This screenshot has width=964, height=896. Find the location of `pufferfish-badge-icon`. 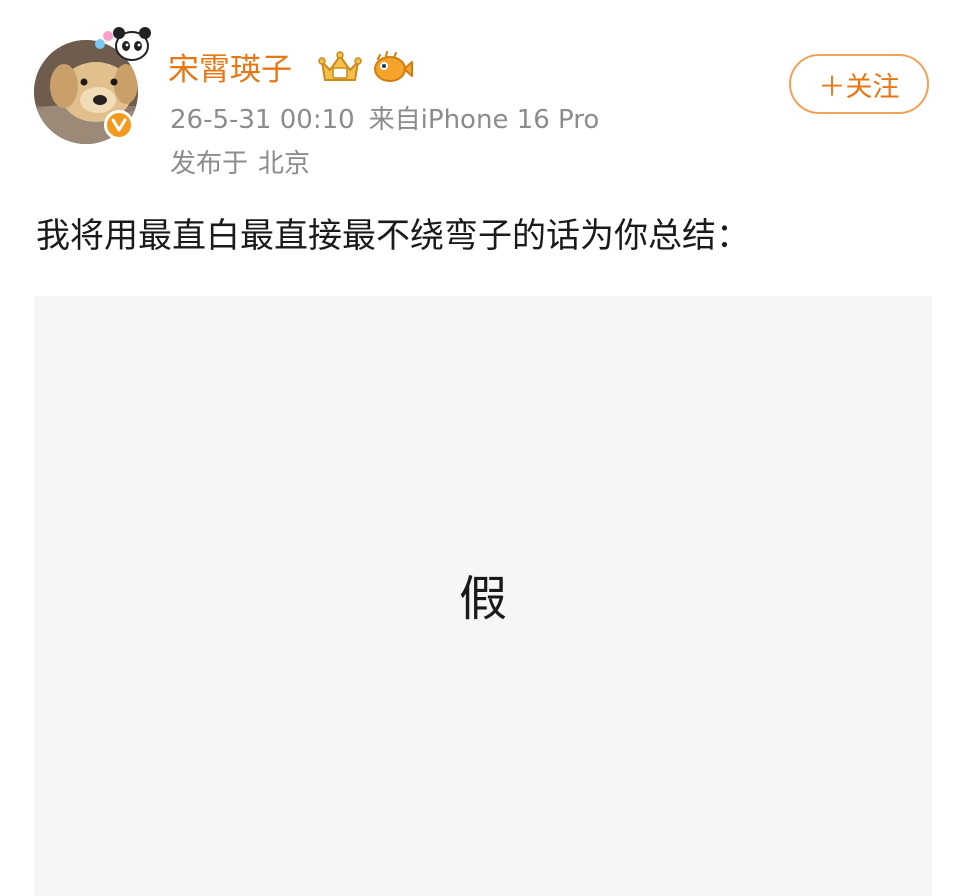

pufferfish-badge-icon is located at coordinates (392, 68).